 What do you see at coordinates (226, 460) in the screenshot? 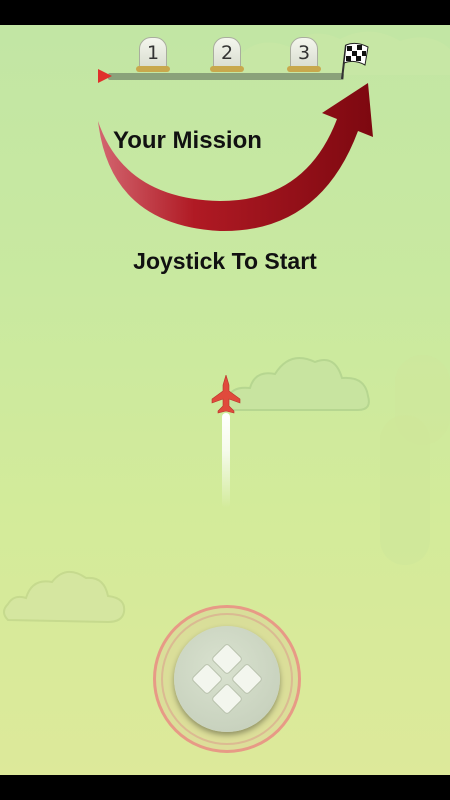
I see `plane-trail` at bounding box center [226, 460].